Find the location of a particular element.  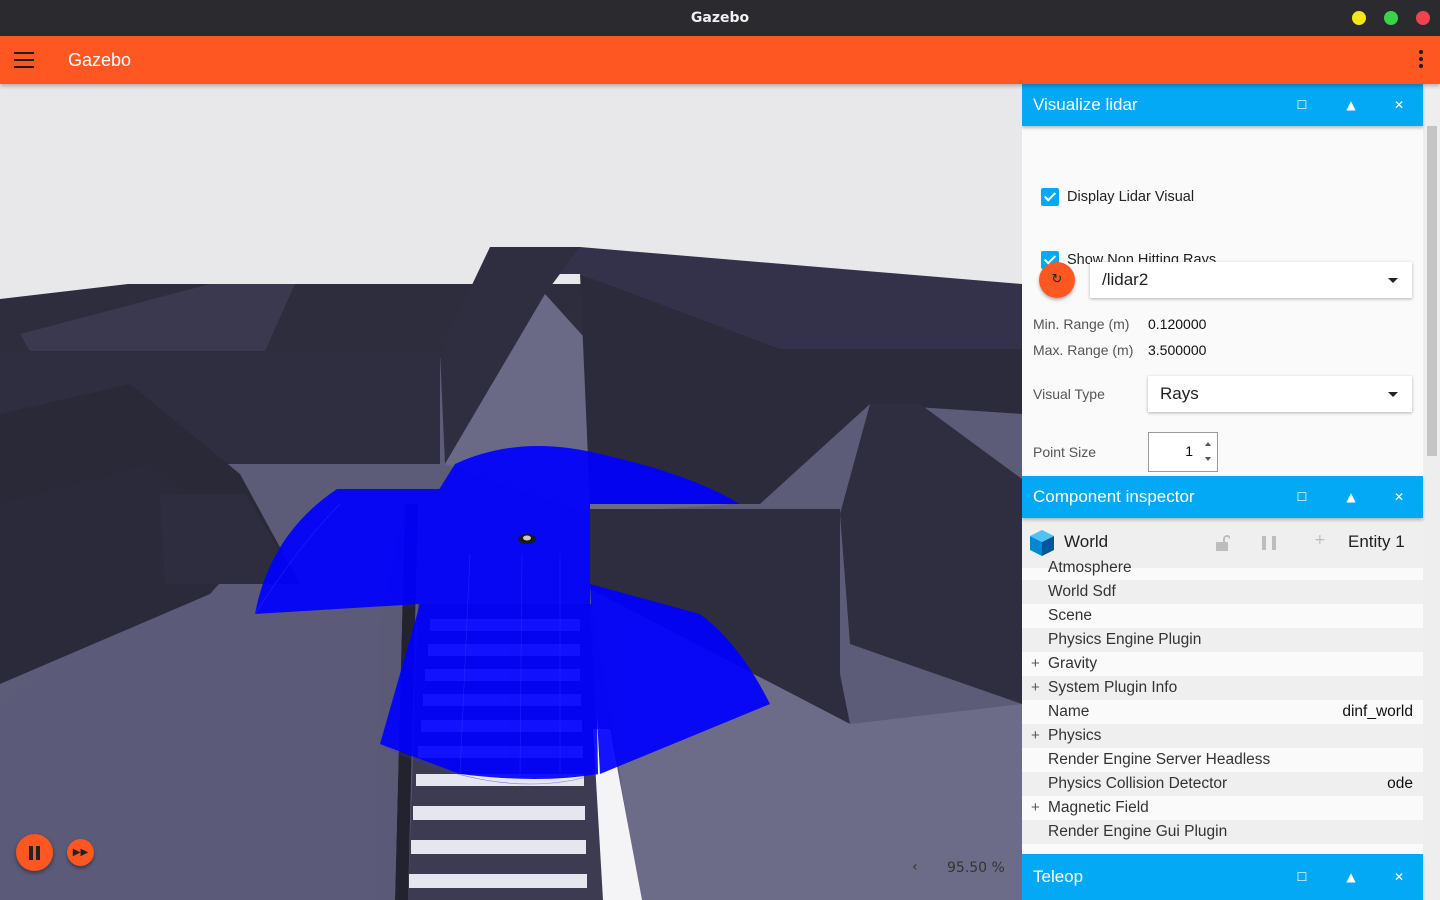

component-row: Render Engine Gui Plugin is located at coordinates (1222, 832).